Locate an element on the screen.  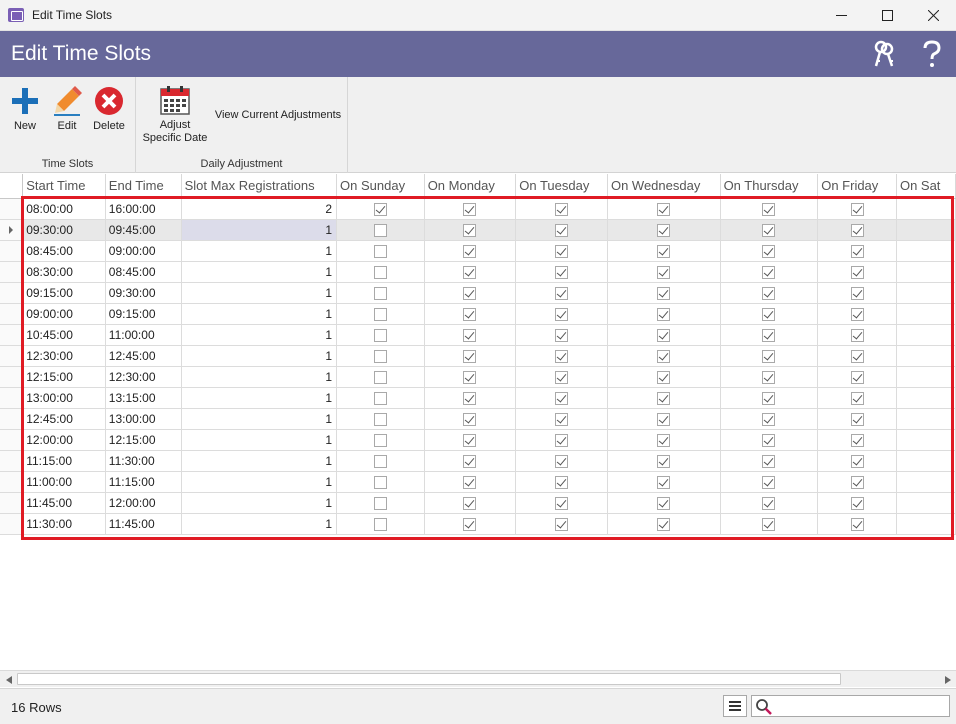
column-header-end-time: End Time is located at coordinates (143, 186).